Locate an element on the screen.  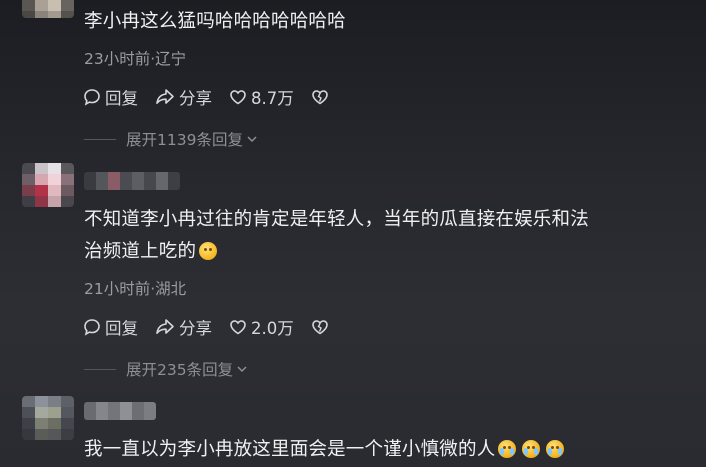
comment-actions: 回复 分享 2.0万 is located at coordinates (215, 327).